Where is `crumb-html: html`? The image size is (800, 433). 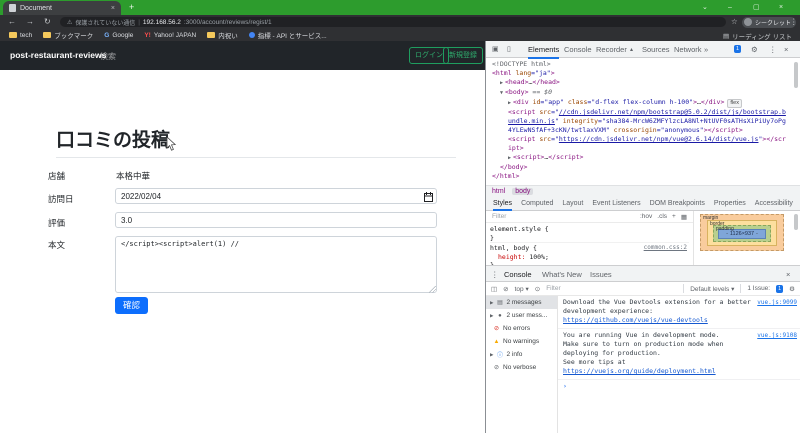
crumb-html: html is located at coordinates (498, 191).